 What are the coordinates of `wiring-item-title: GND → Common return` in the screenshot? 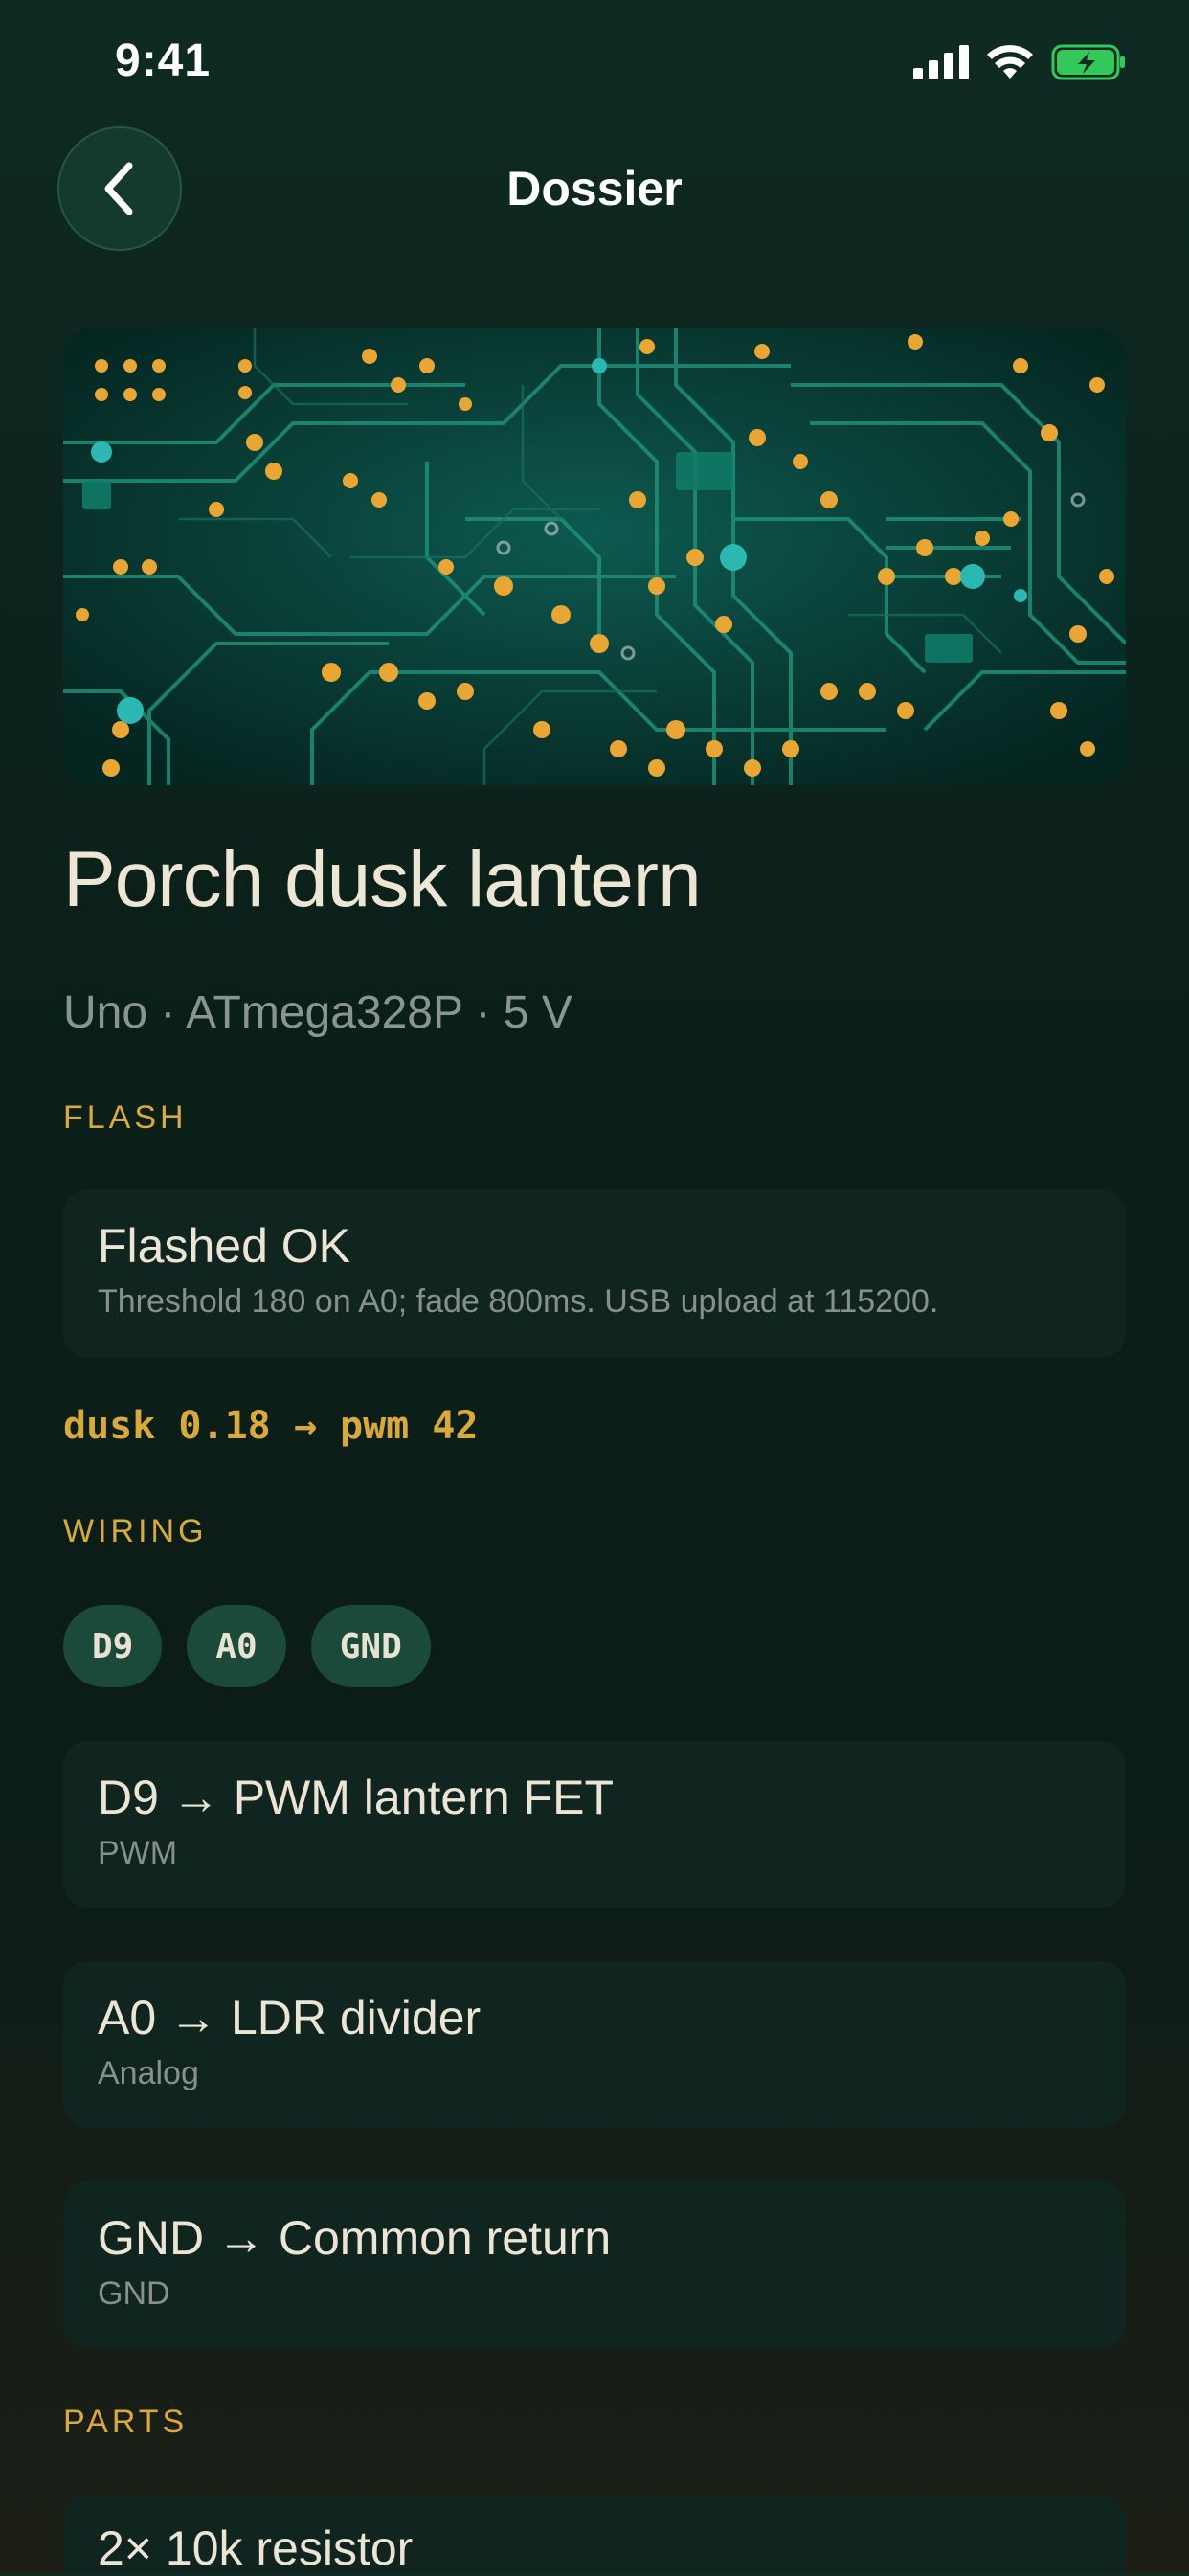 It's located at (355, 2238).